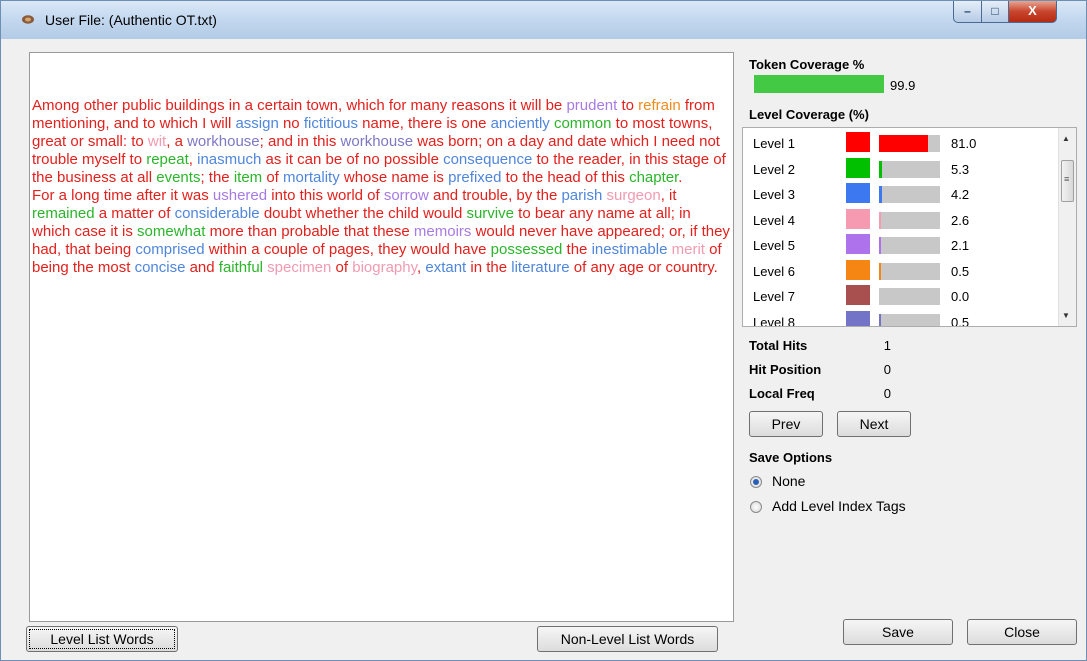  I want to click on level-row-8: Level 8 0.5, so click(900, 318).